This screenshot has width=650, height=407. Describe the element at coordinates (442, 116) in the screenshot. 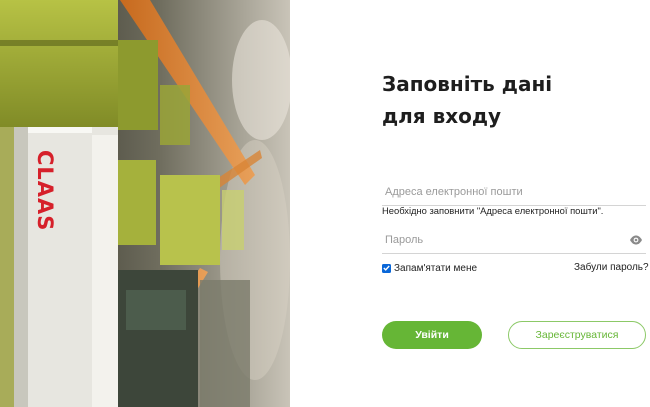

I see `form-title-line2: для входу` at that location.